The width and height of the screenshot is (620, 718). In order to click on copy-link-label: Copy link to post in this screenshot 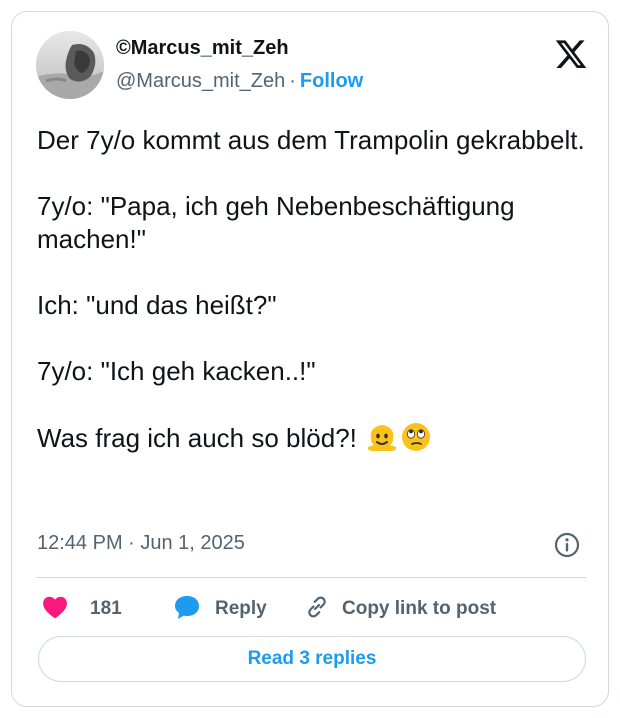, I will do `click(419, 608)`.